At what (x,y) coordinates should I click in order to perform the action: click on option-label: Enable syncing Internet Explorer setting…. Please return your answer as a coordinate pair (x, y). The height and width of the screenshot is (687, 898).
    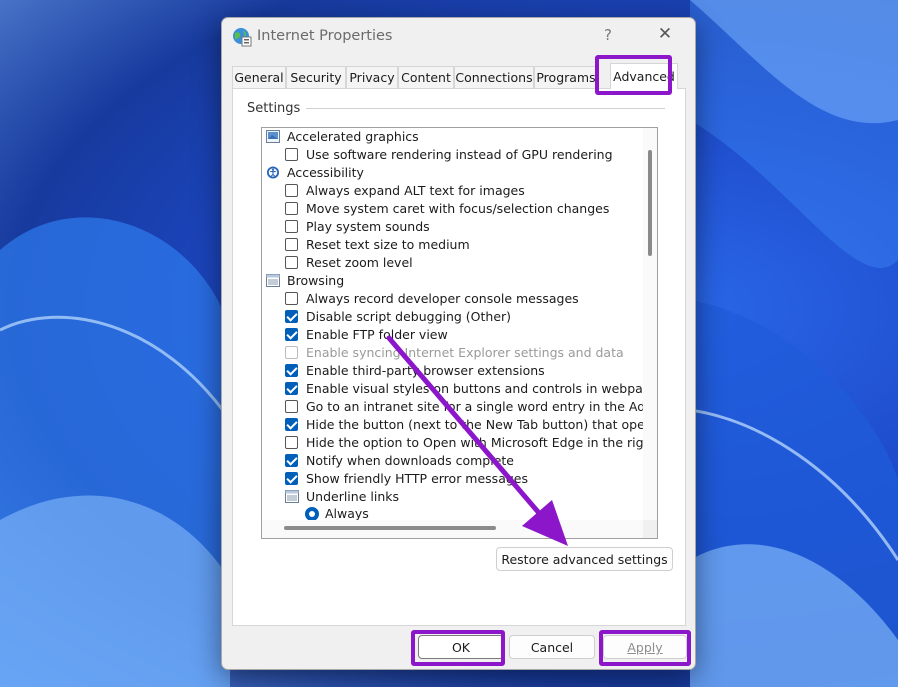
    Looking at the image, I should click on (465, 352).